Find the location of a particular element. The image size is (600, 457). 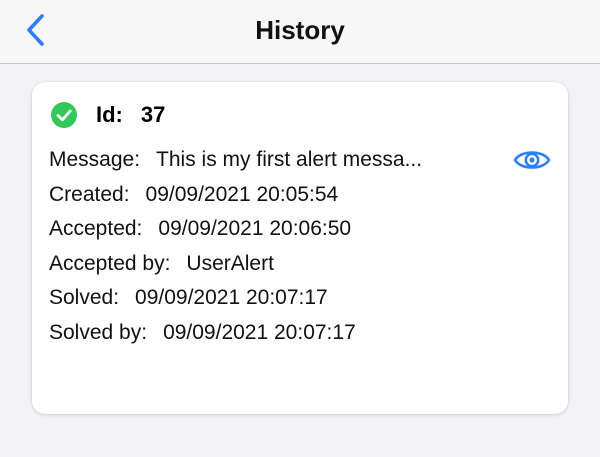

solved-value: 09/09/2021 20:07:17 is located at coordinates (231, 298).